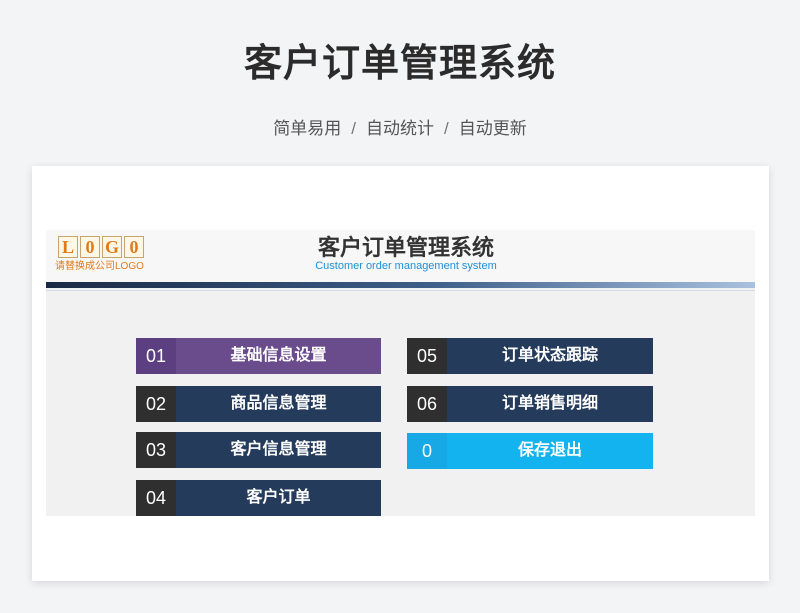  What do you see at coordinates (307, 128) in the screenshot?
I see `subtitle-item-easy: 简单易用` at bounding box center [307, 128].